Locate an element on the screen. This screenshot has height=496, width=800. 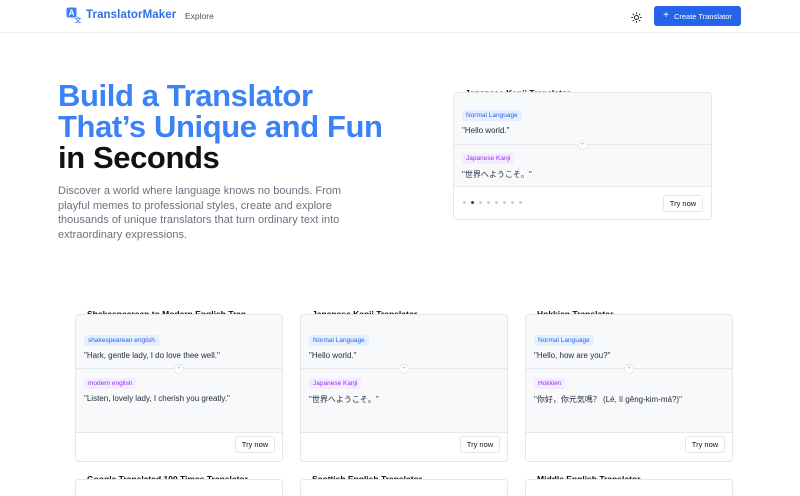
hero-title-line-3: in Seconds is located at coordinates (139, 157).